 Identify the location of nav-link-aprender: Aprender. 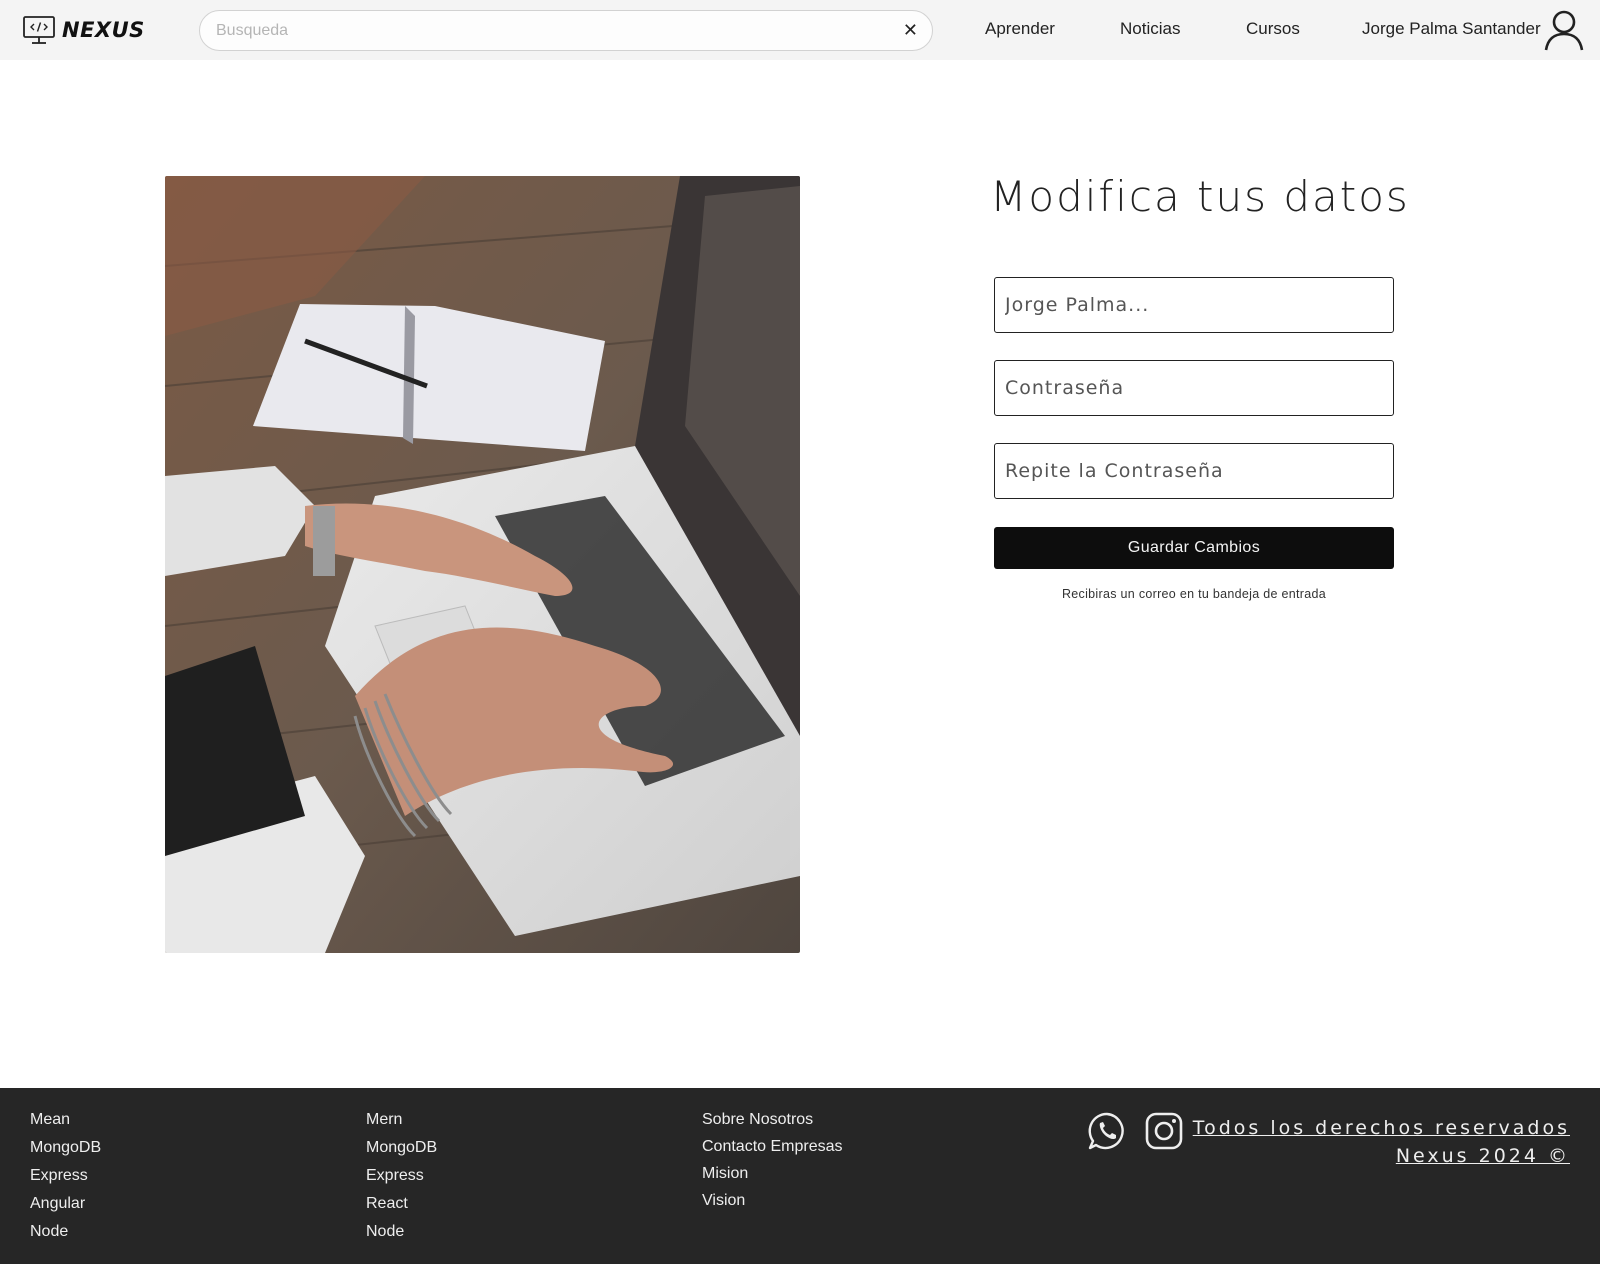
(1020, 29).